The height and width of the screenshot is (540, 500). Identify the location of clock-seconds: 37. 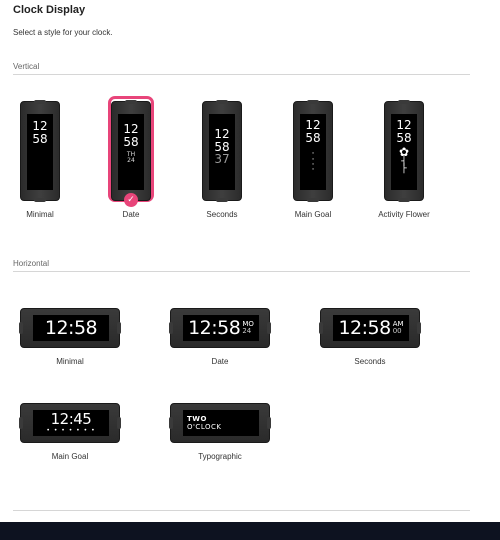
(222, 159).